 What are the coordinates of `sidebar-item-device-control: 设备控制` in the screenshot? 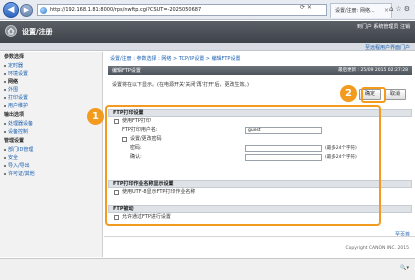 It's located at (51, 132).